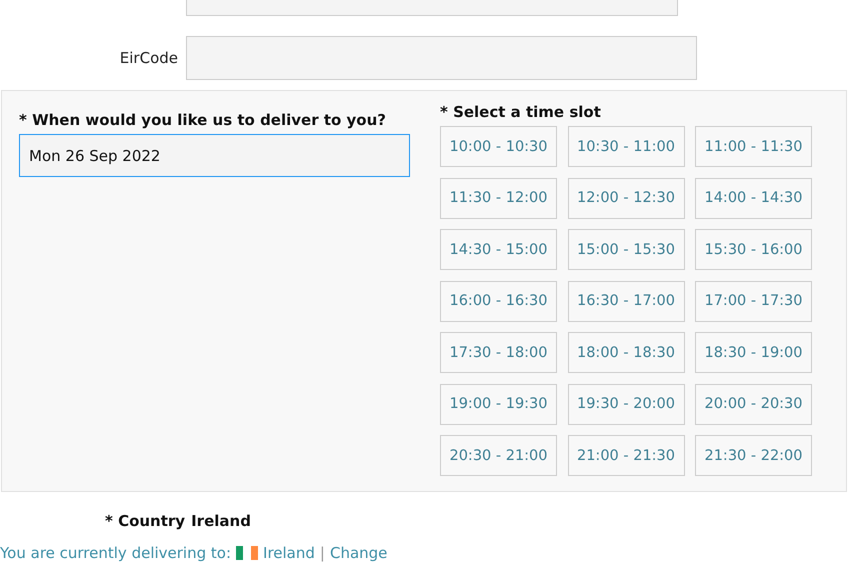 This screenshot has height=563, width=849. Describe the element at coordinates (626, 301) in the screenshot. I see `time-slot-button: 16:30 - 17:00` at that location.